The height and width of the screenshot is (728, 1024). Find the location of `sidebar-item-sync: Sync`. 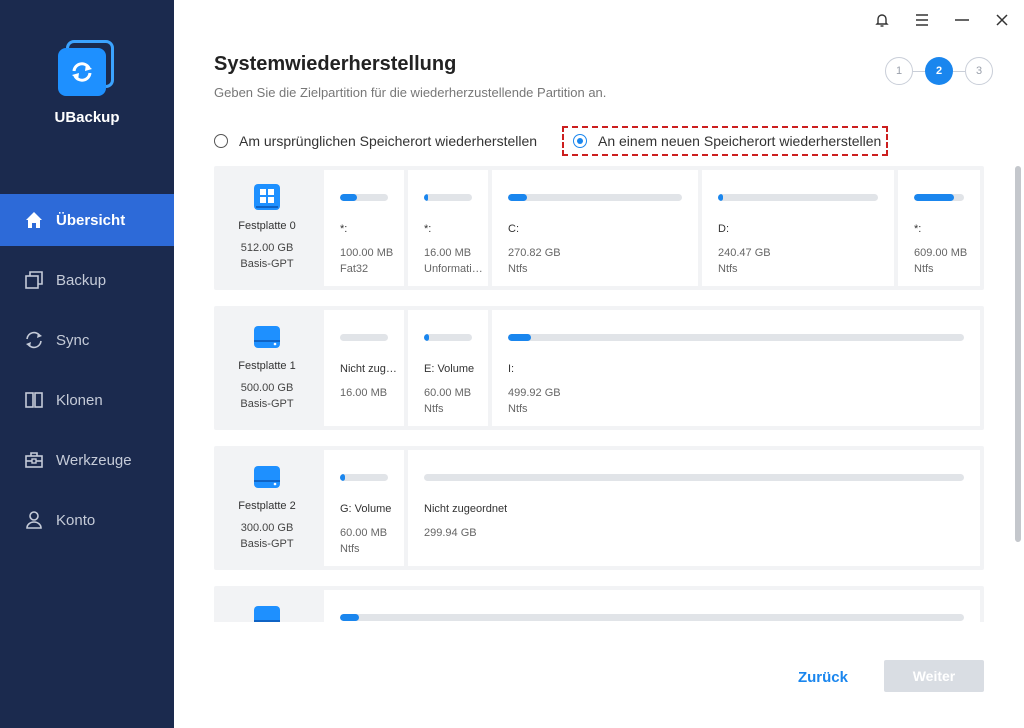

sidebar-item-sync: Sync is located at coordinates (87, 340).